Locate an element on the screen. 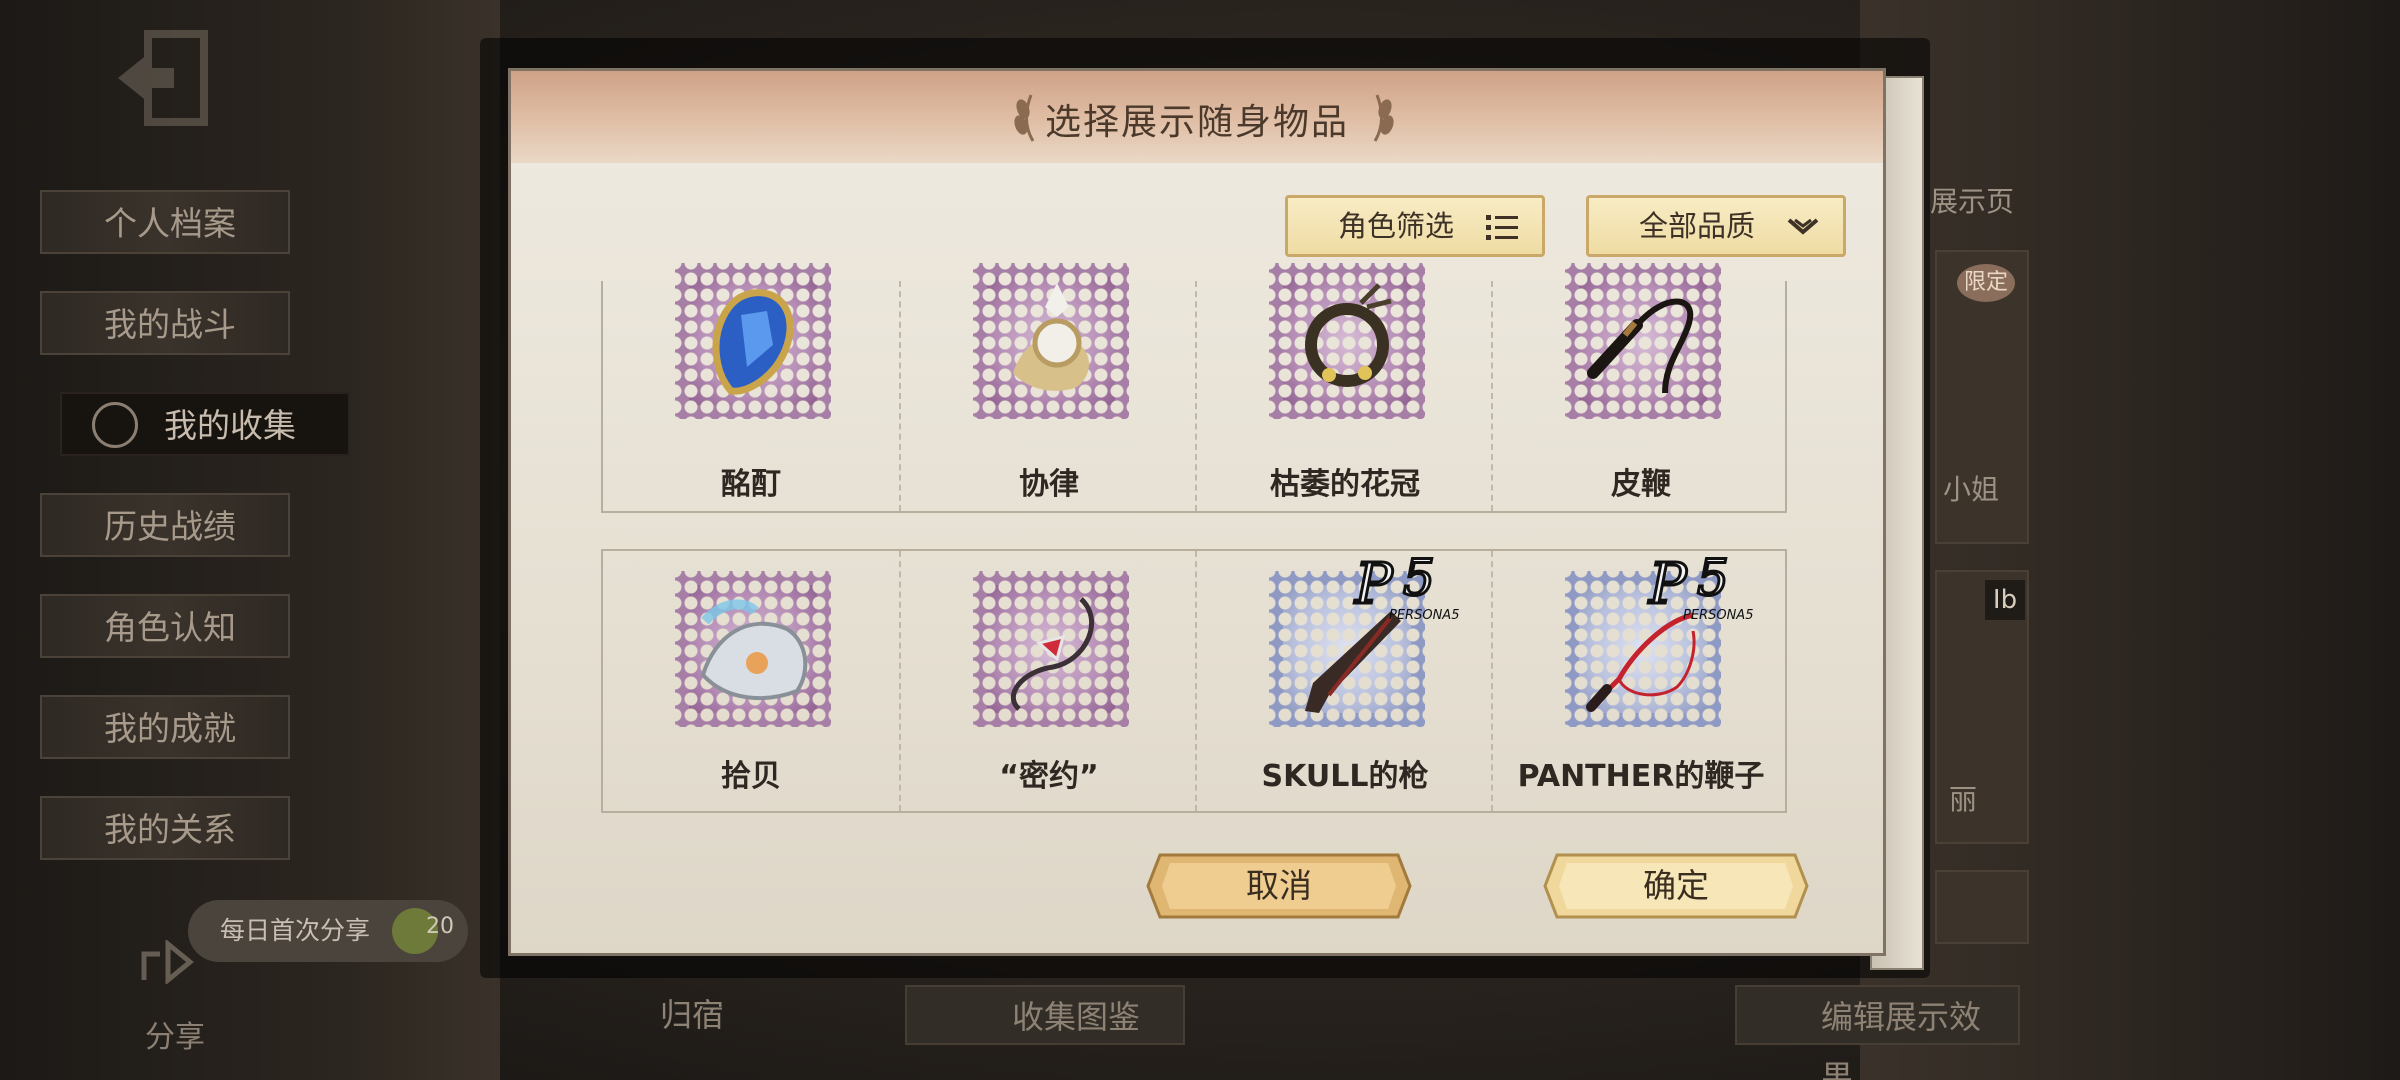  side-item-achievements: 我的成就 is located at coordinates (165, 727).